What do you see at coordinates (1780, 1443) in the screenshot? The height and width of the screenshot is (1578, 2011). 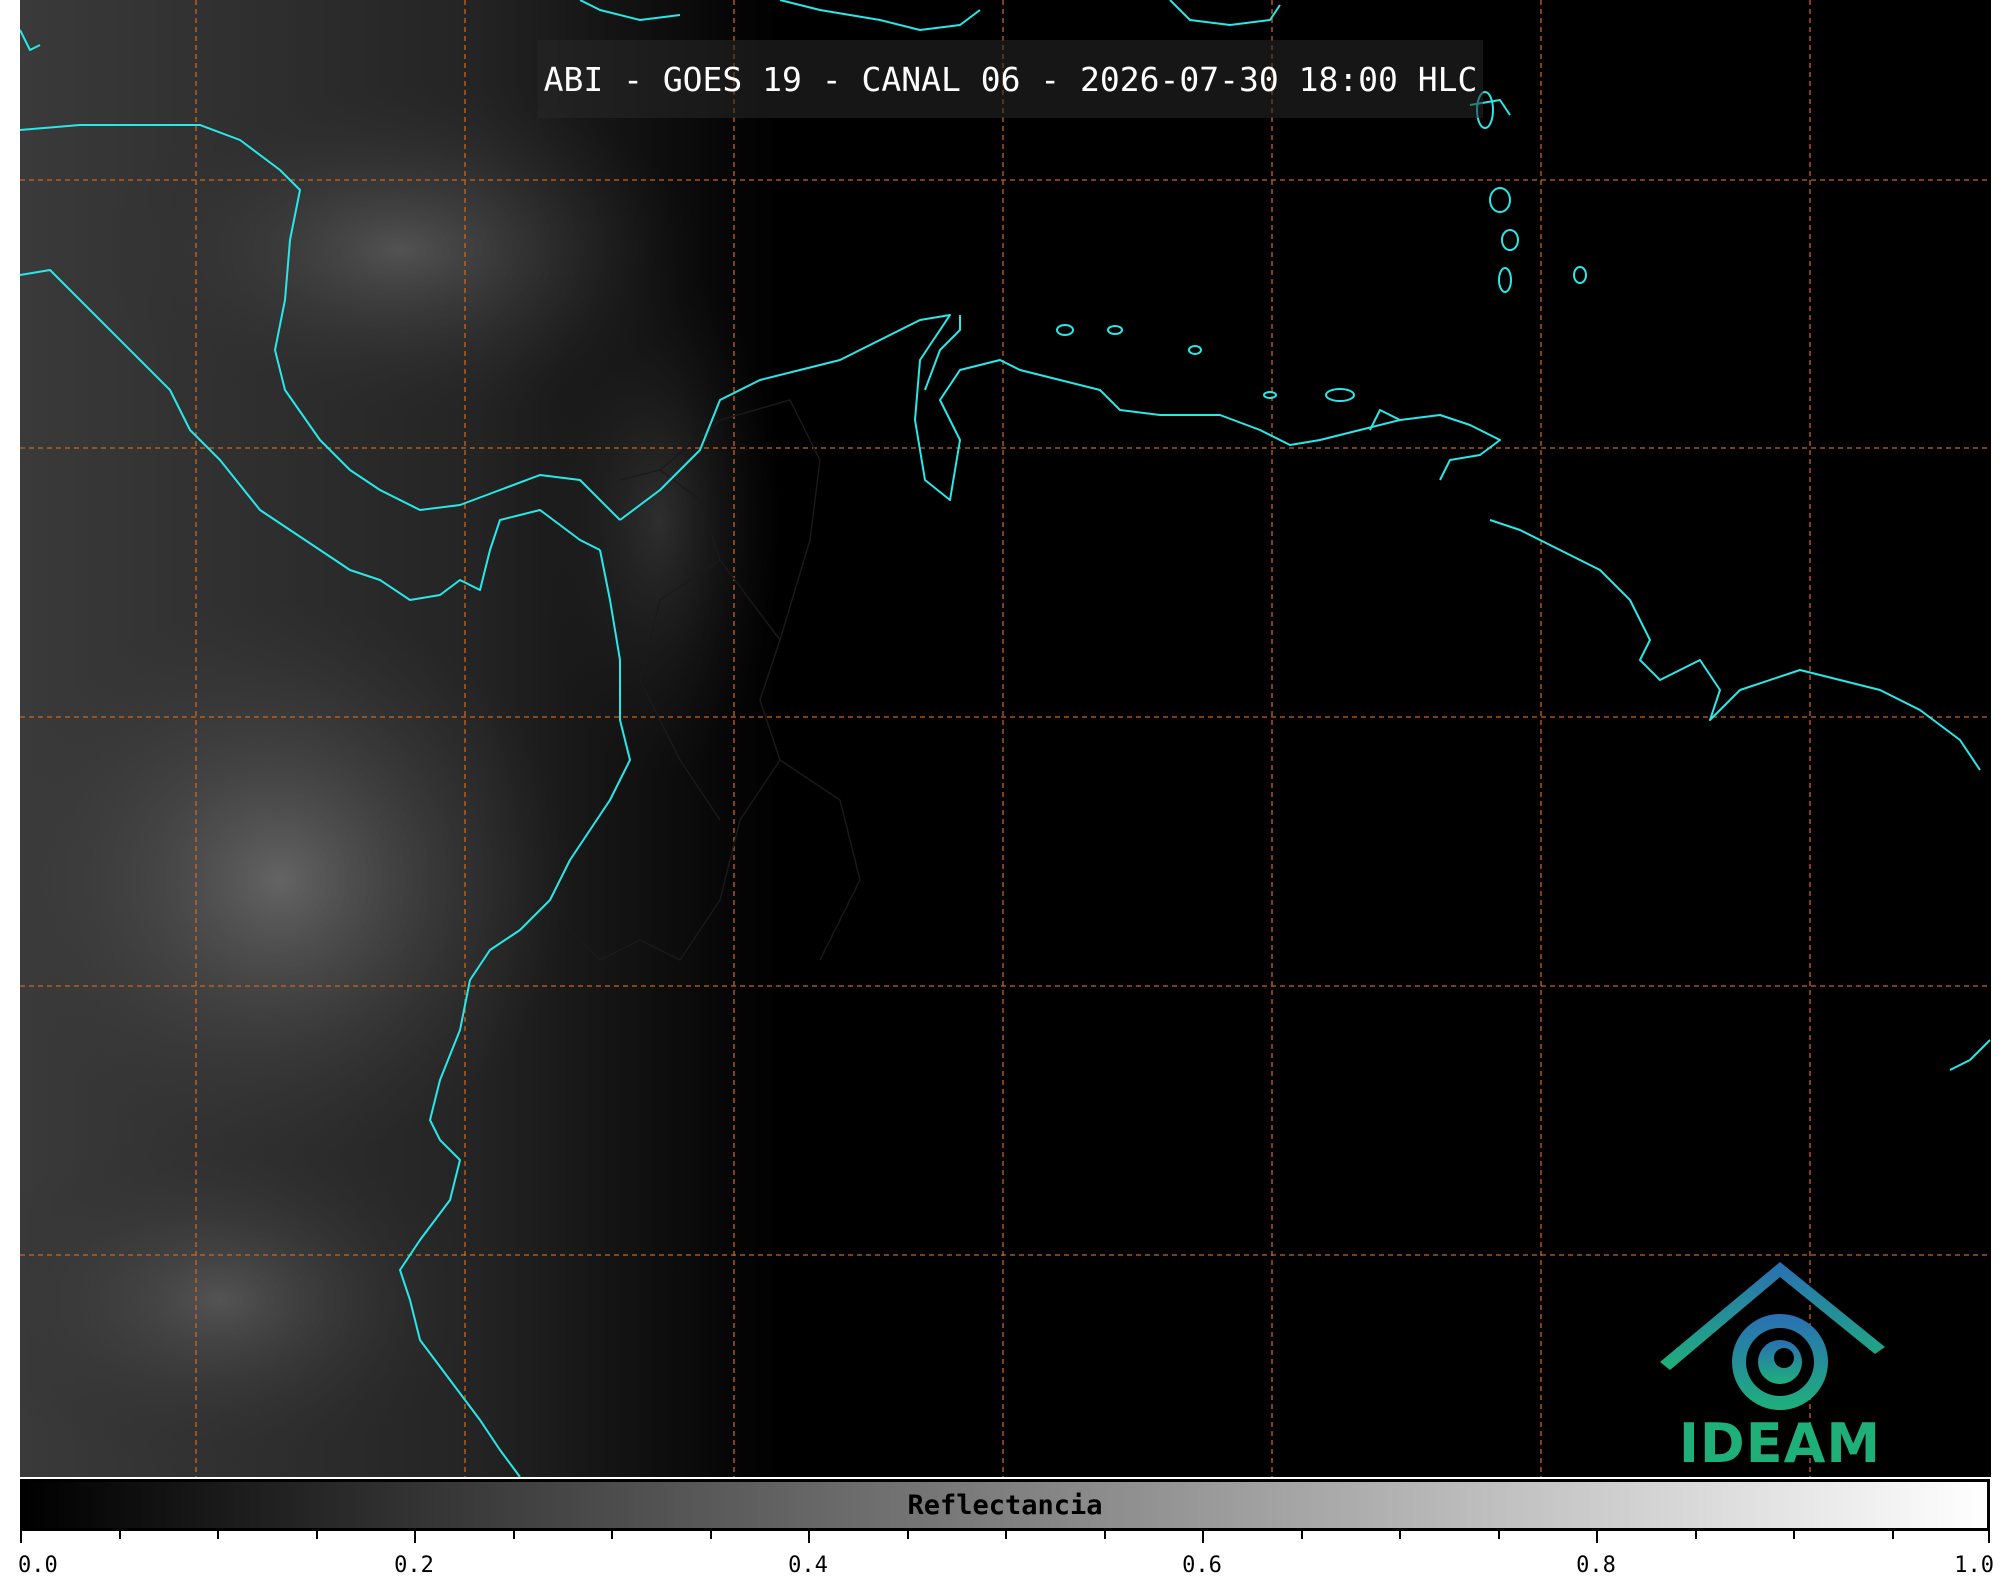 I see `ideam-logo-text: IDEAM` at bounding box center [1780, 1443].